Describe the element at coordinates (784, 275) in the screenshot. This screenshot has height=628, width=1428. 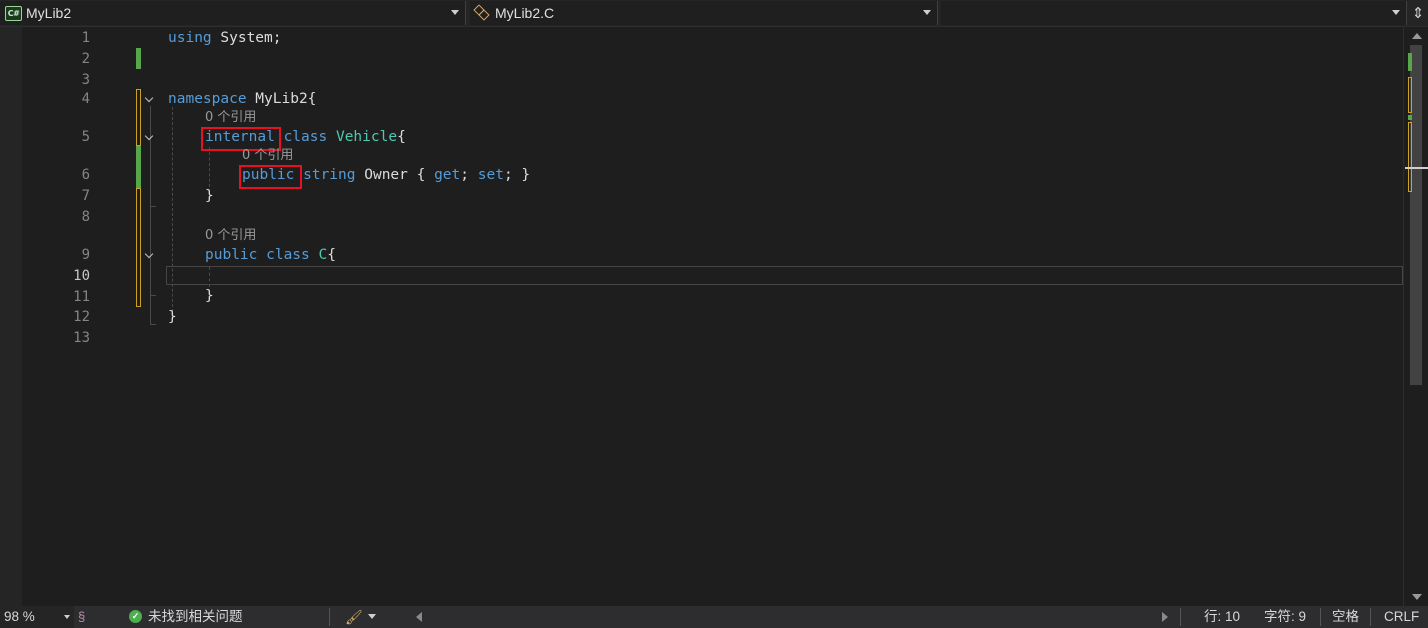
I see `current-line-highlight` at that location.